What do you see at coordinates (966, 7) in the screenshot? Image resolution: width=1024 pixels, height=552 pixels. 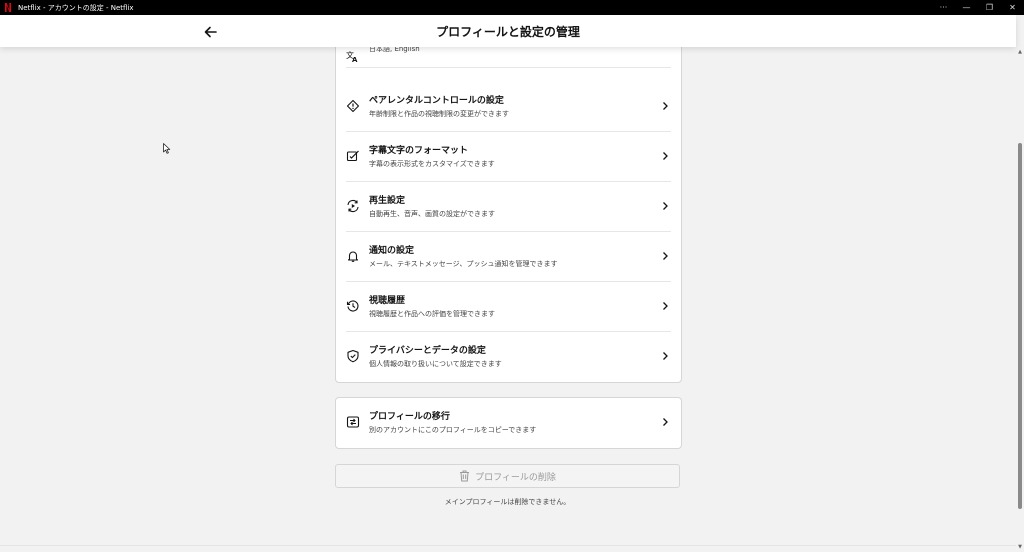 I see `minimize-button: —` at bounding box center [966, 7].